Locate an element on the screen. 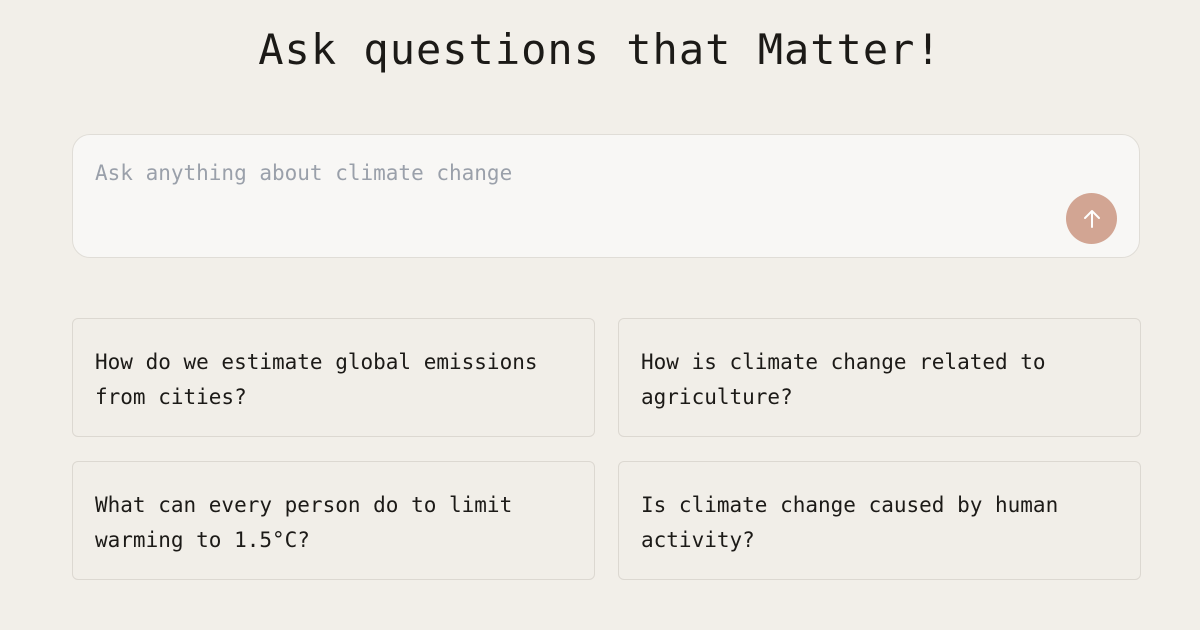  page-title: Ask questions that Matter! is located at coordinates (600, 49).